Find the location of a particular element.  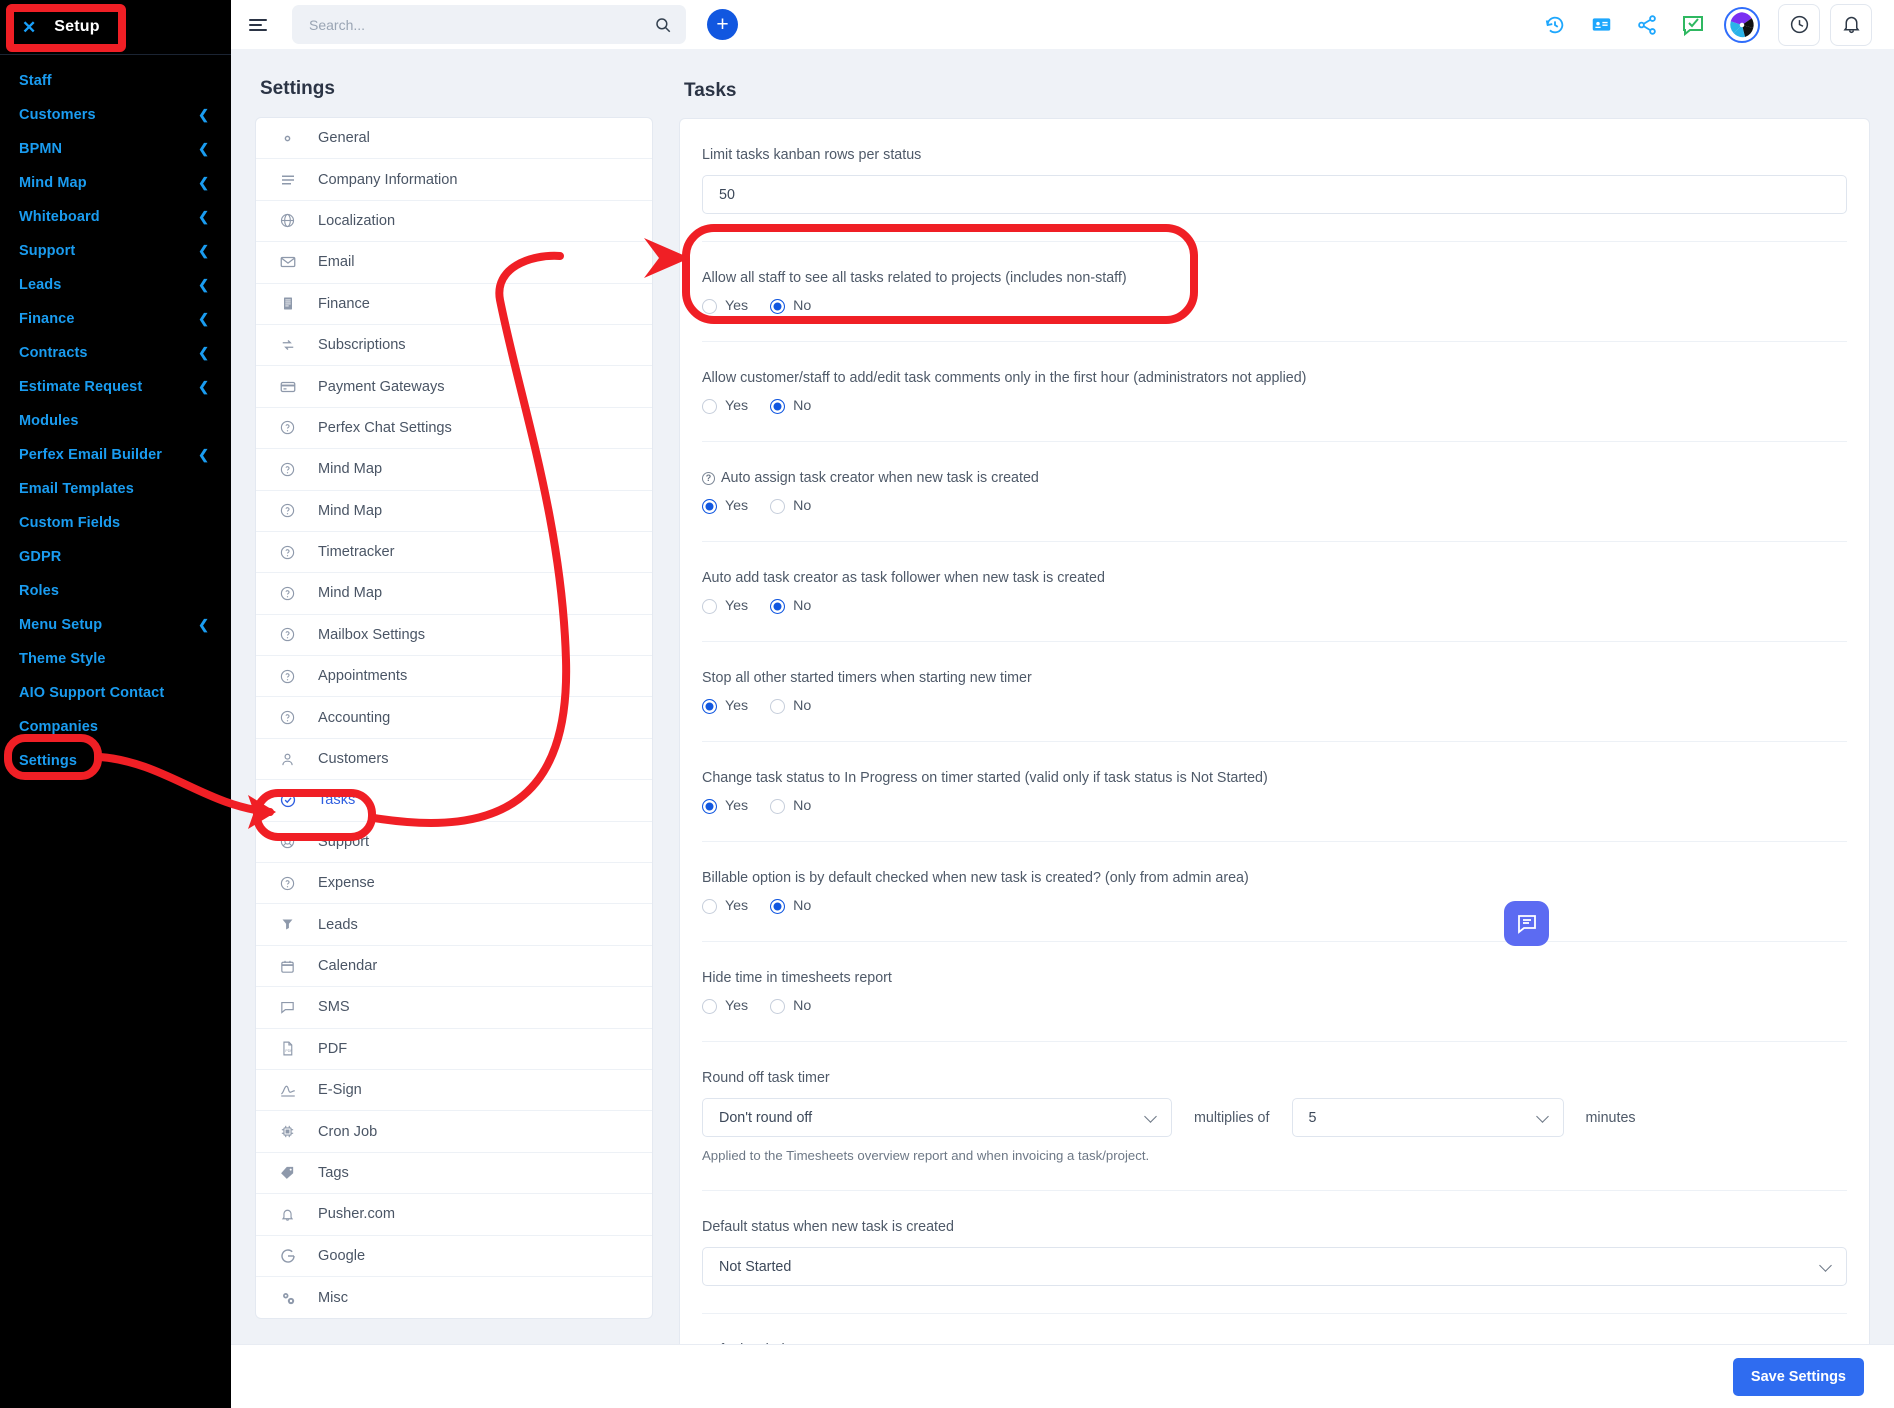

default-status-select-wrap: Not Started is located at coordinates (1274, 1266).